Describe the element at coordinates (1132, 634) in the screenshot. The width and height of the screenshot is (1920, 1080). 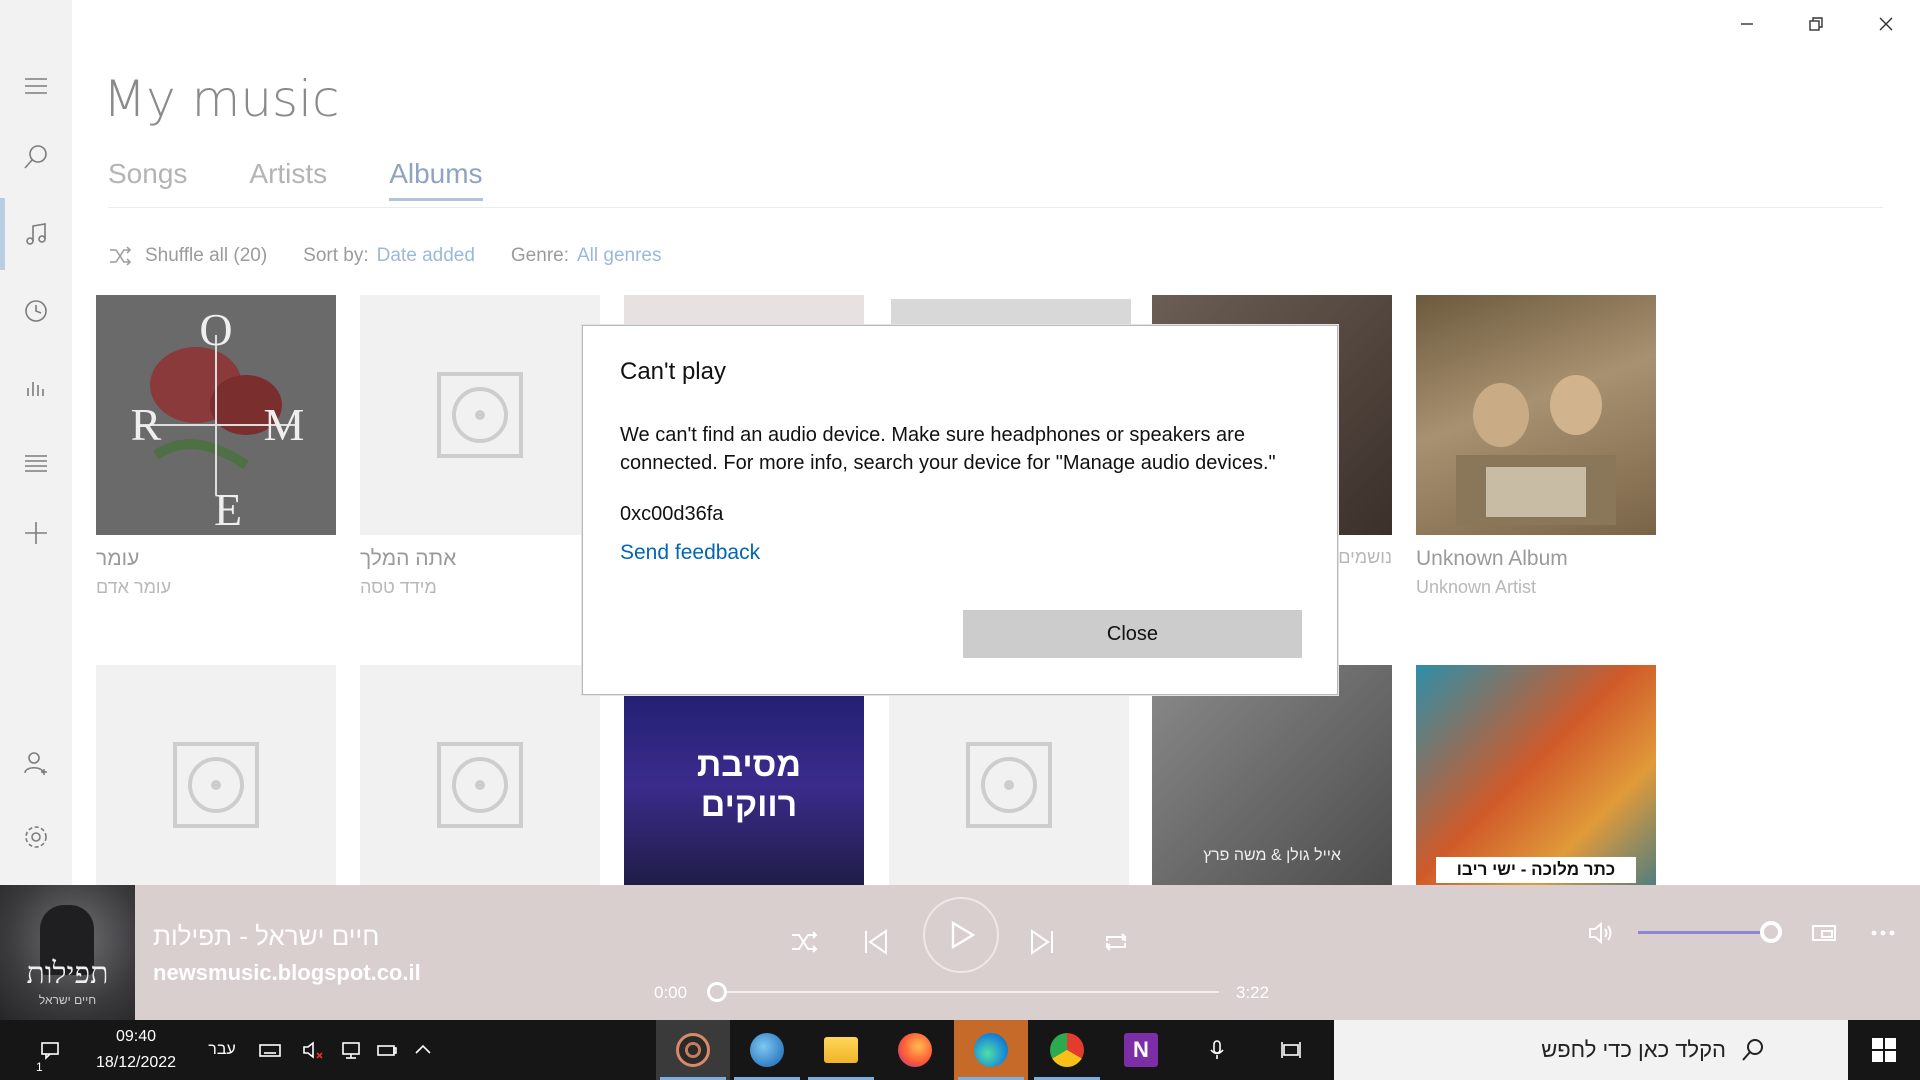
I see `close-button: Close` at that location.